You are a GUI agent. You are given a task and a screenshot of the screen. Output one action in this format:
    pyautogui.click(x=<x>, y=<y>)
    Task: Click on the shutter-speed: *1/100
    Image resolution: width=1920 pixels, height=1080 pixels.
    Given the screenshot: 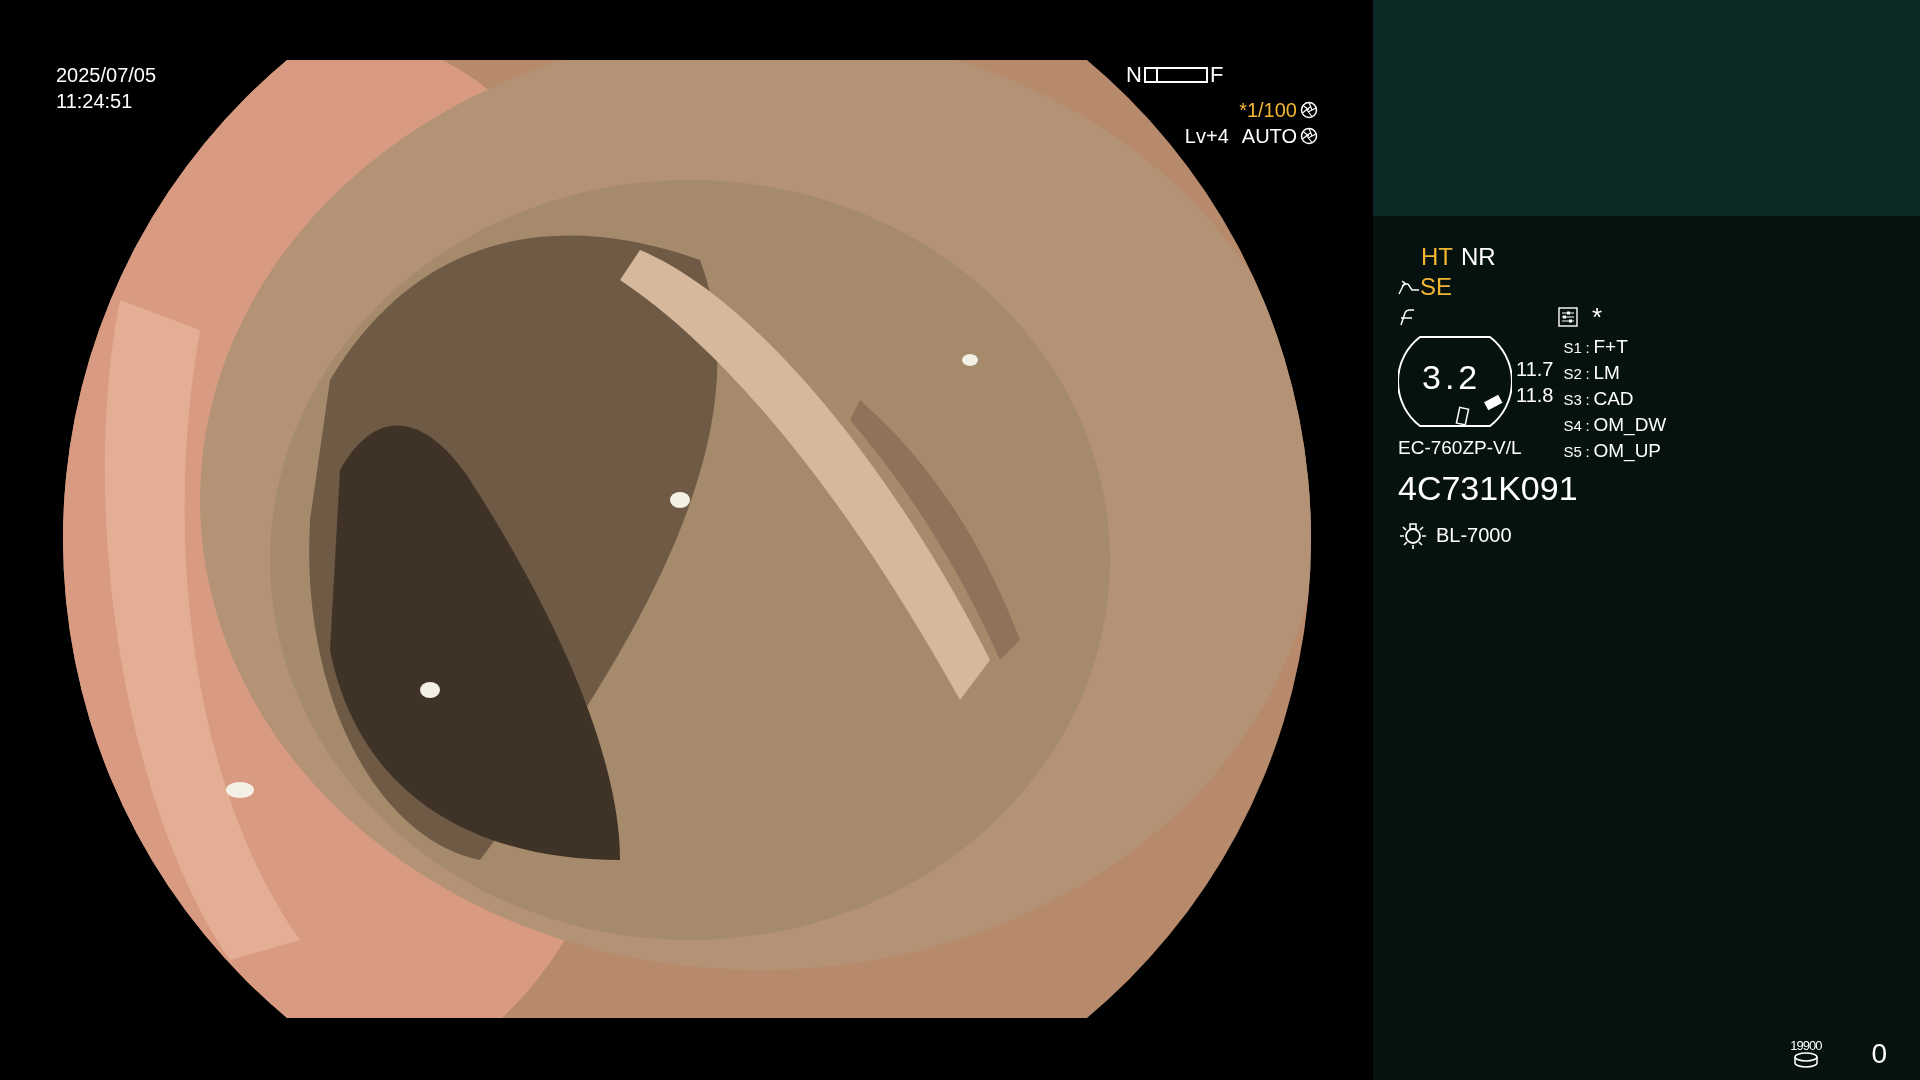 What is the action you would take?
    pyautogui.click(x=1268, y=110)
    